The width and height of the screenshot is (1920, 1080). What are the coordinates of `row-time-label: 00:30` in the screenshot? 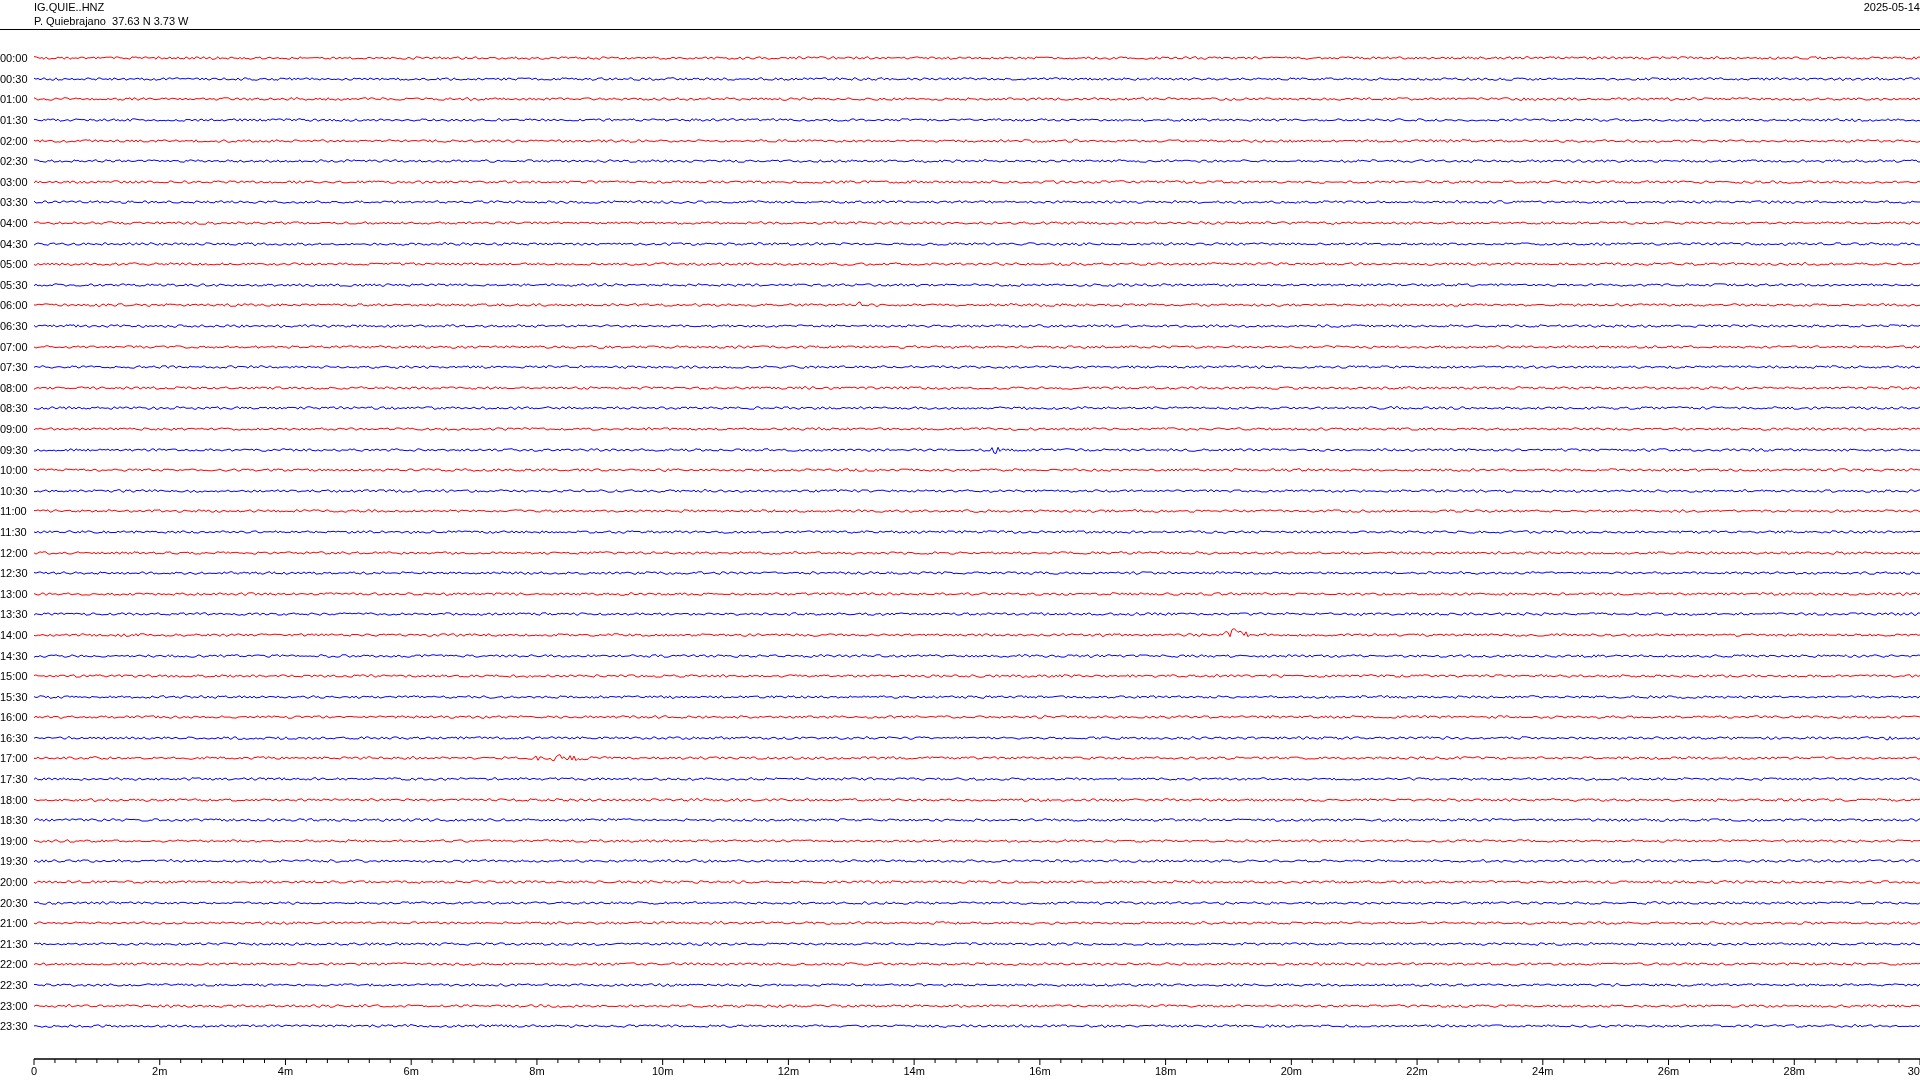 It's located at (14, 78).